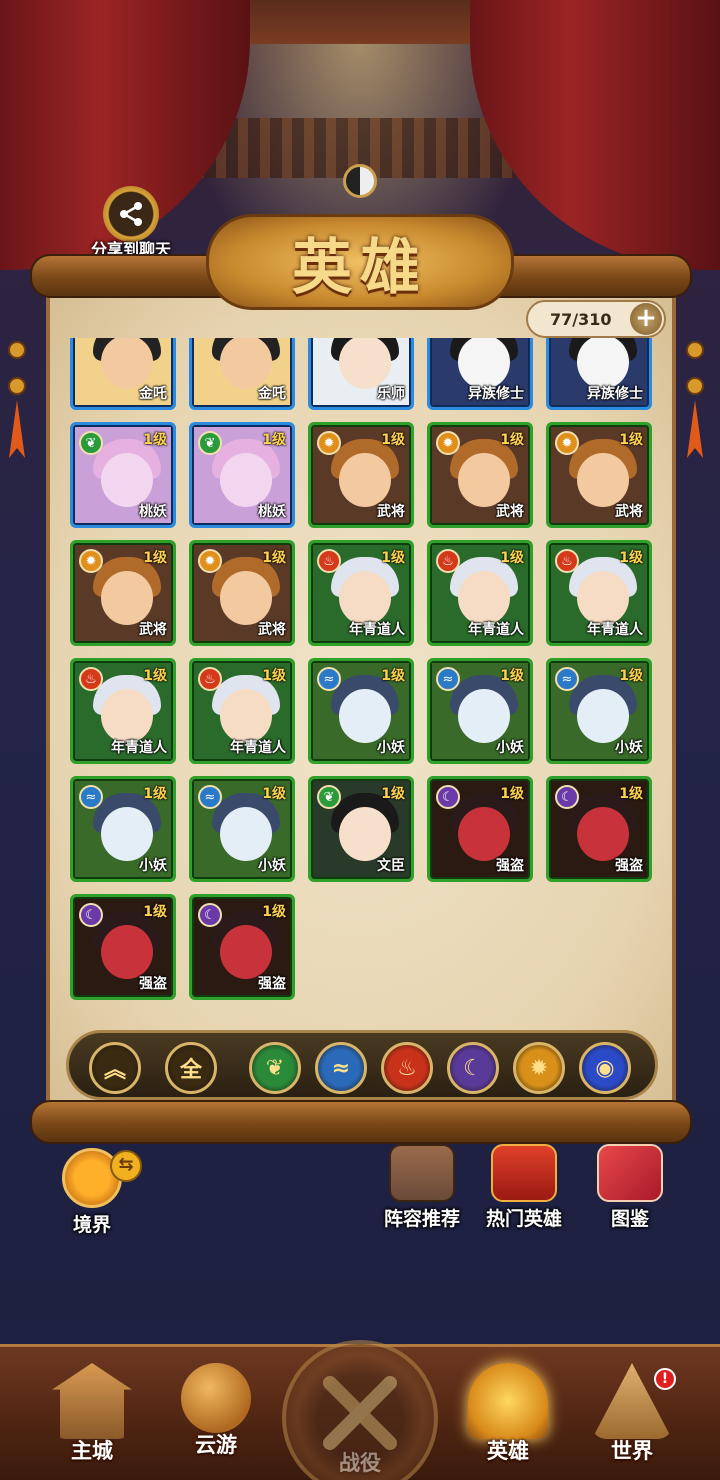 This screenshot has height=1480, width=720. What do you see at coordinates (629, 1219) in the screenshot?
I see `codex-label: 图鉴` at bounding box center [629, 1219].